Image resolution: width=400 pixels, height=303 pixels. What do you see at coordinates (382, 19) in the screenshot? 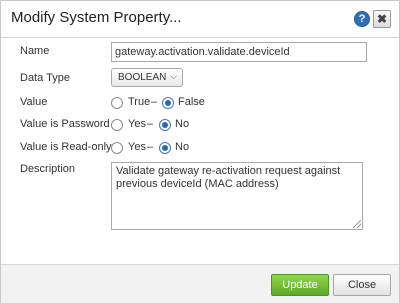
I see `close-icon: ✖` at bounding box center [382, 19].